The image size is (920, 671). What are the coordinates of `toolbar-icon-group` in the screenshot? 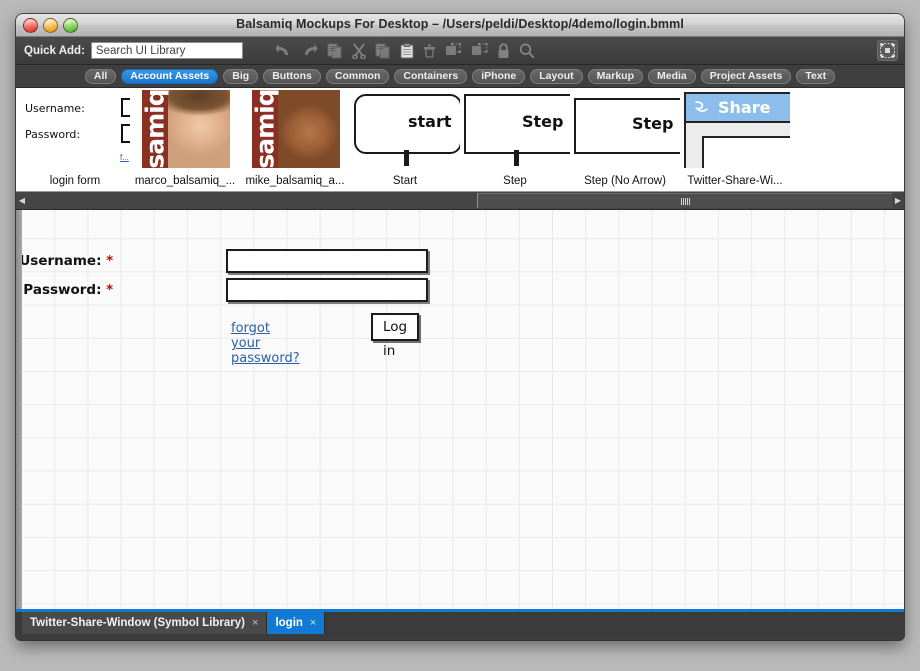 It's located at (405, 50).